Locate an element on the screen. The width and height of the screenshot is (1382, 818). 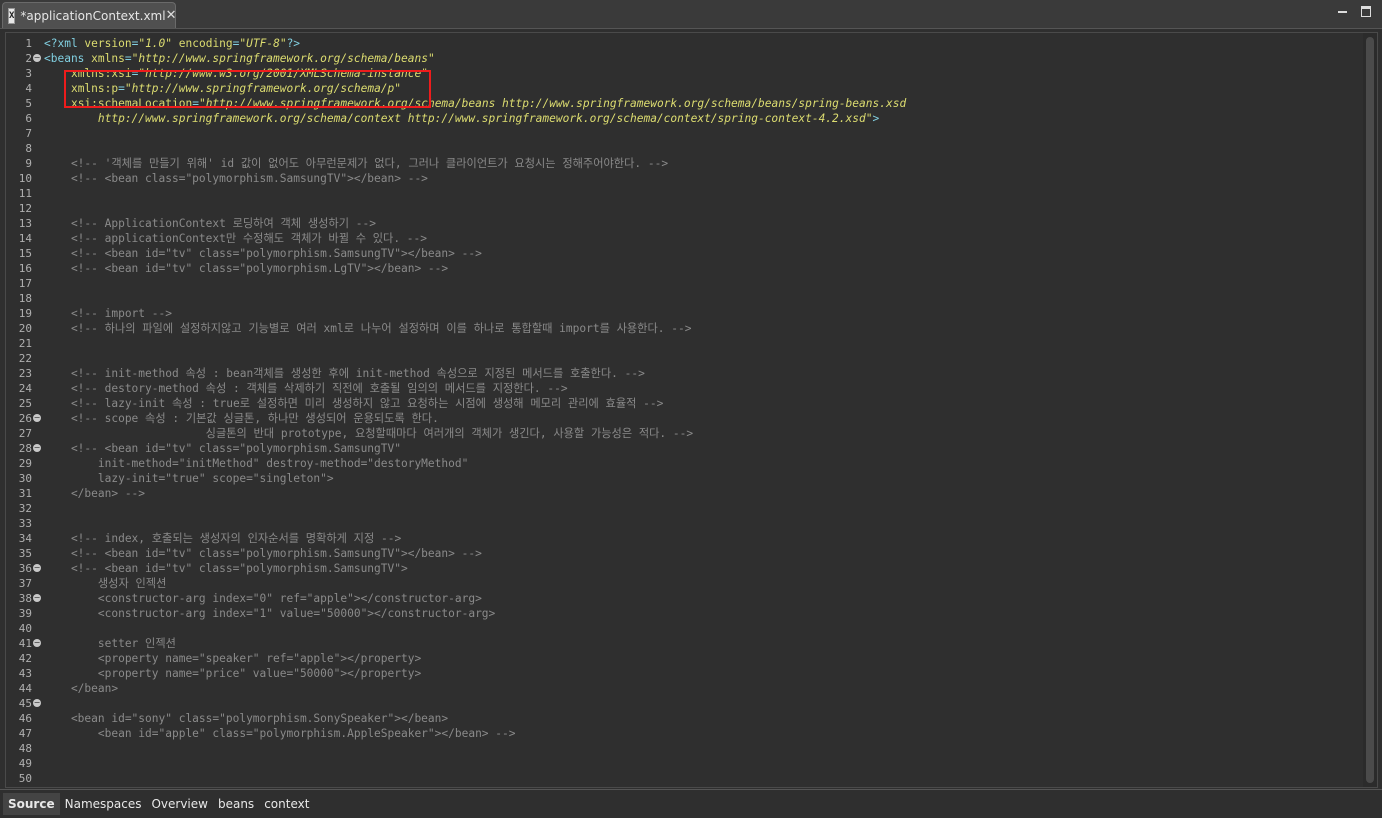
line-number: 19 is located at coordinates (25, 313).